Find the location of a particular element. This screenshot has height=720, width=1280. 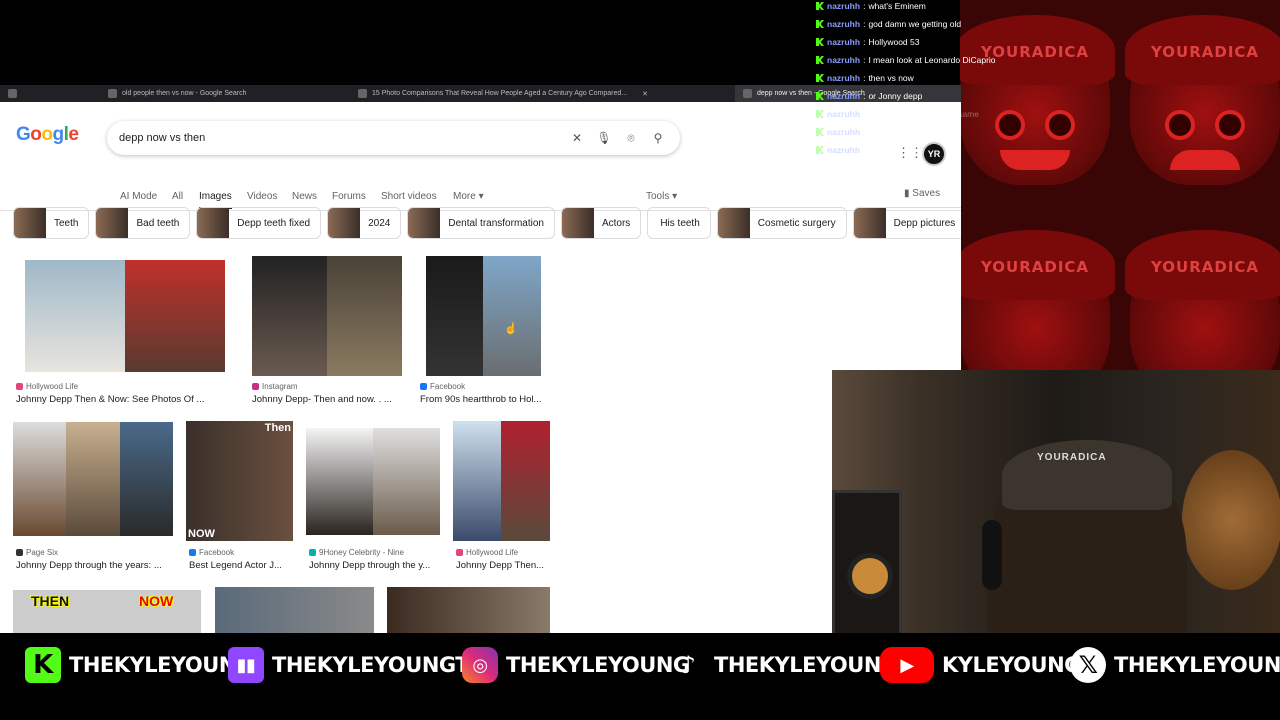

saves-button: ▮ Saves is located at coordinates (922, 193).